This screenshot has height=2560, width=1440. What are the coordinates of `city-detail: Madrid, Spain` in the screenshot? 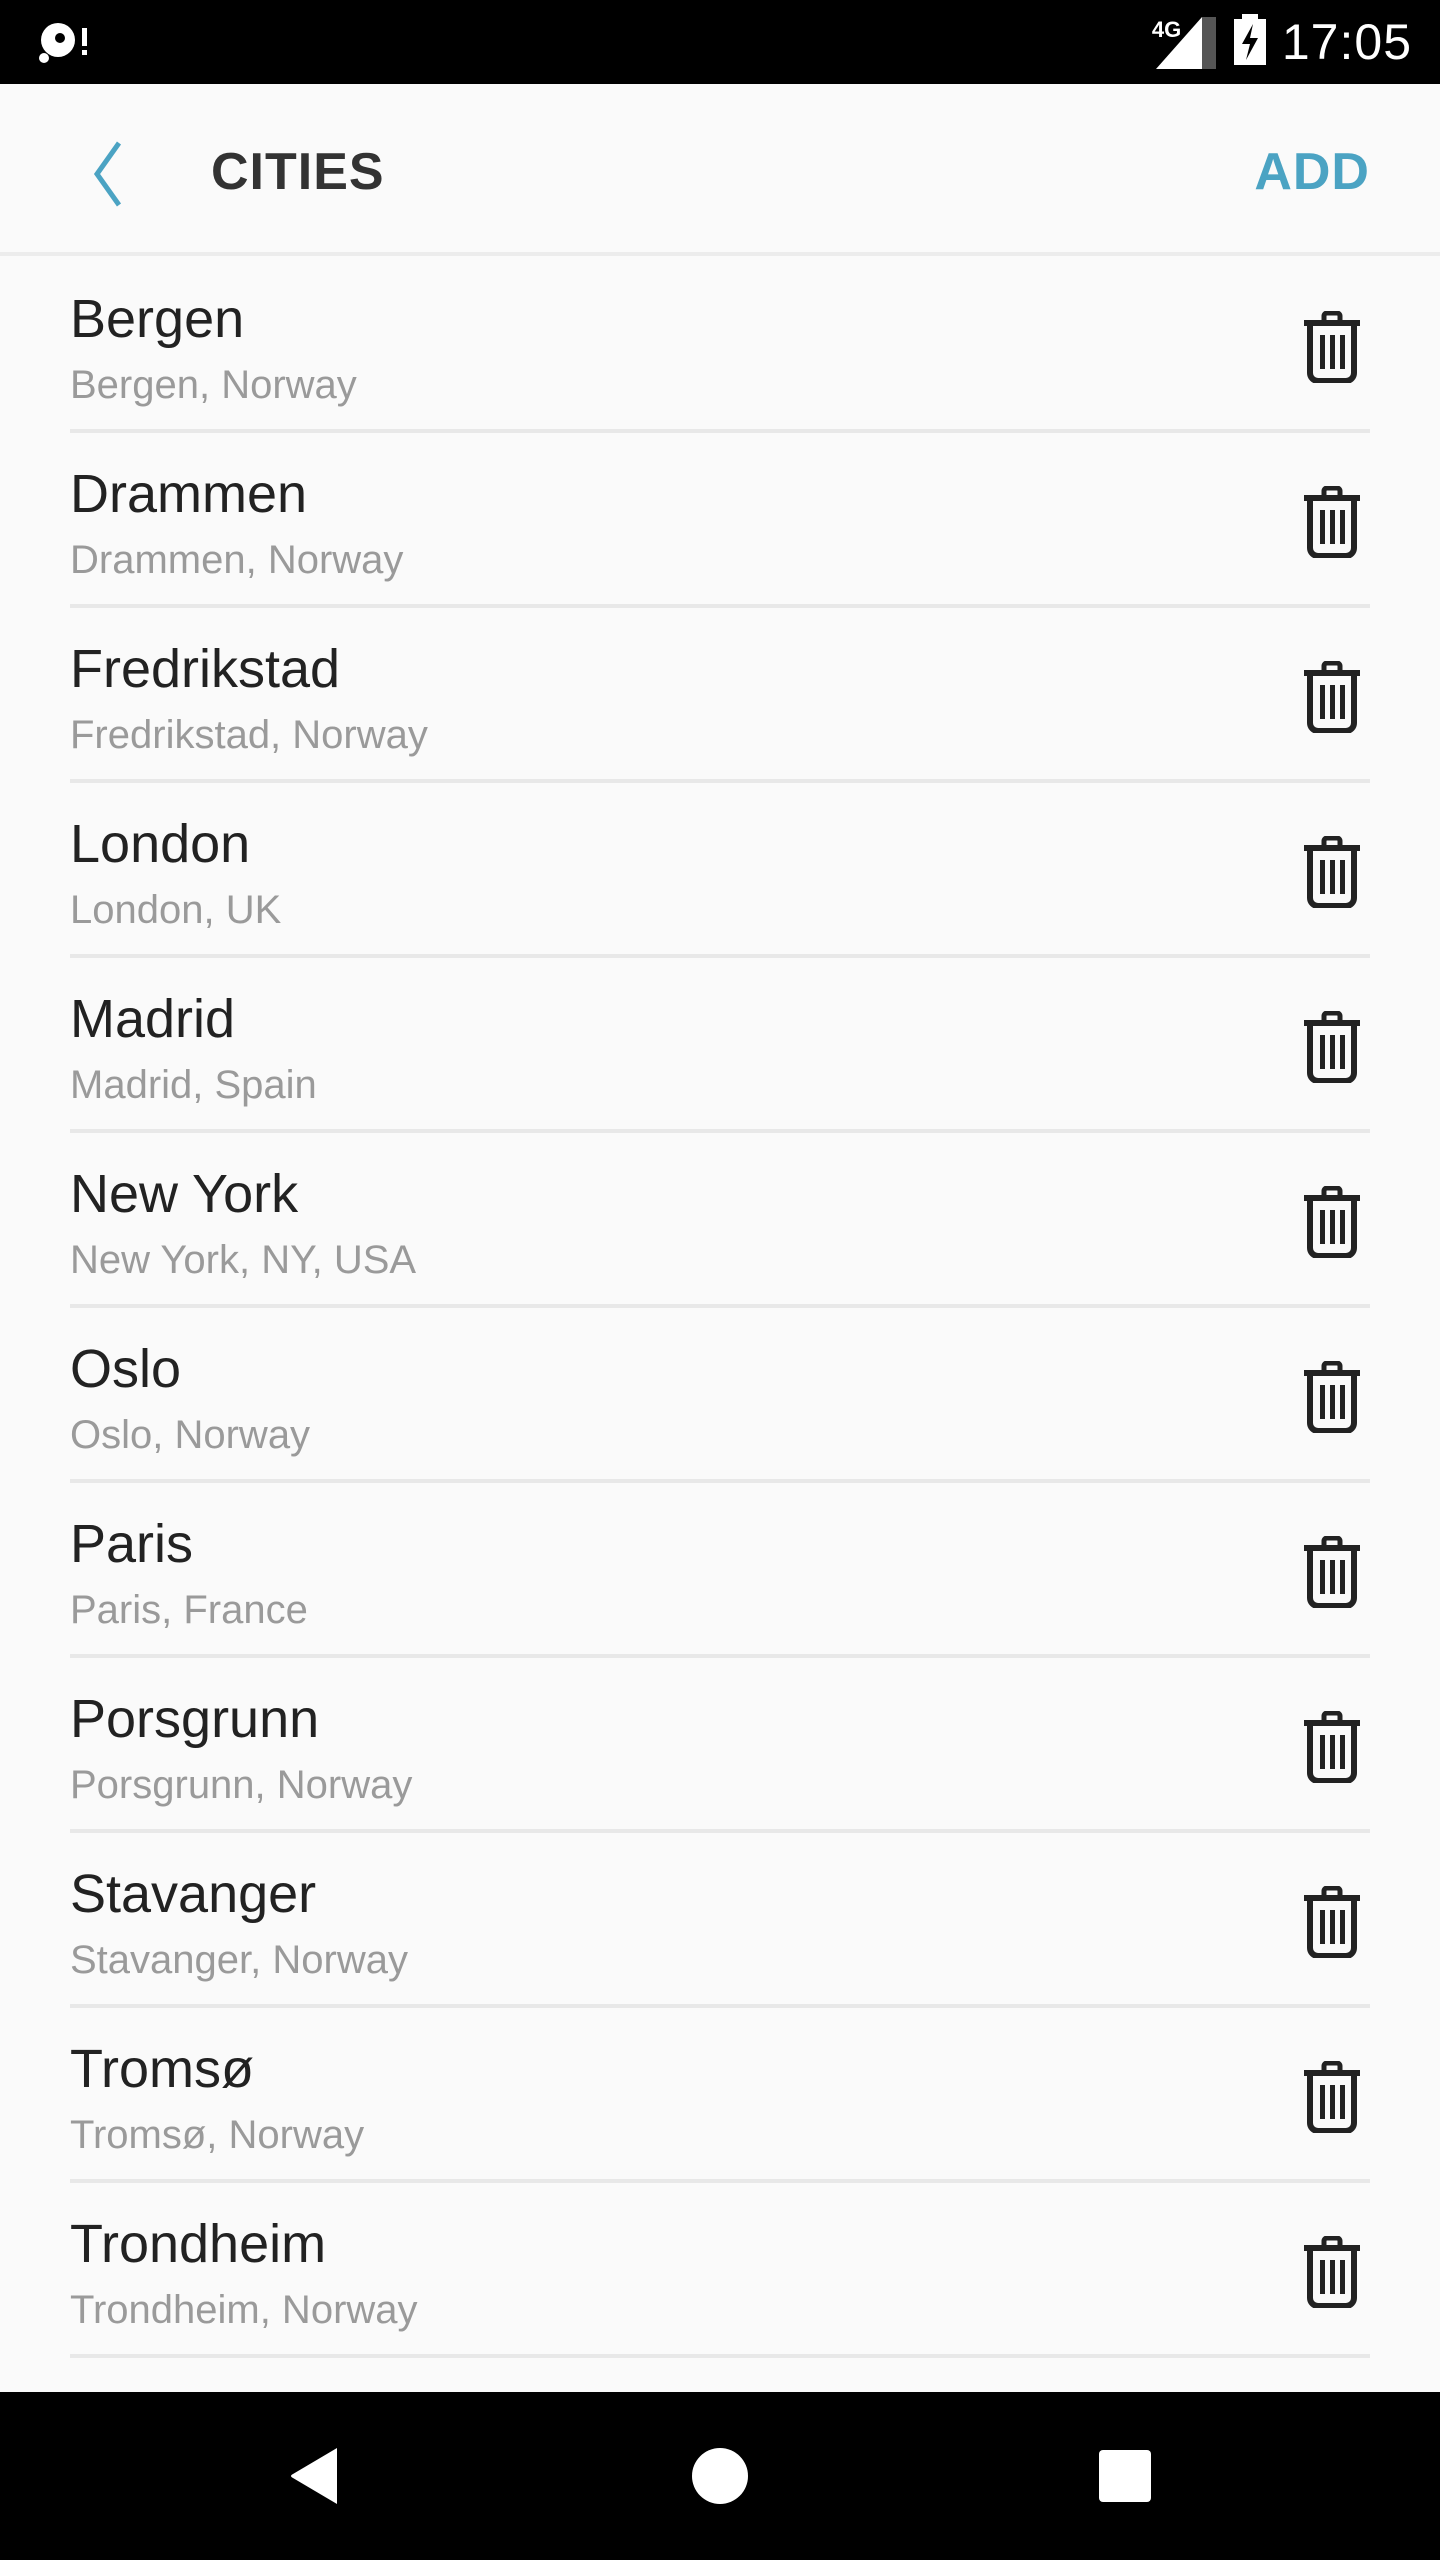 It's located at (193, 1085).